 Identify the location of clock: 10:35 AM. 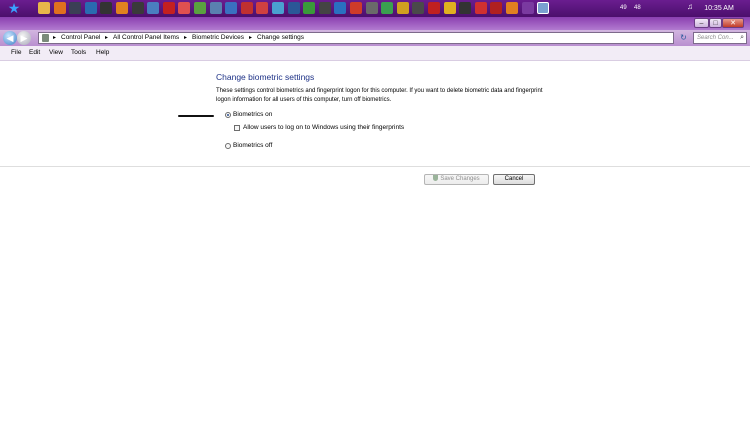
(719, 8).